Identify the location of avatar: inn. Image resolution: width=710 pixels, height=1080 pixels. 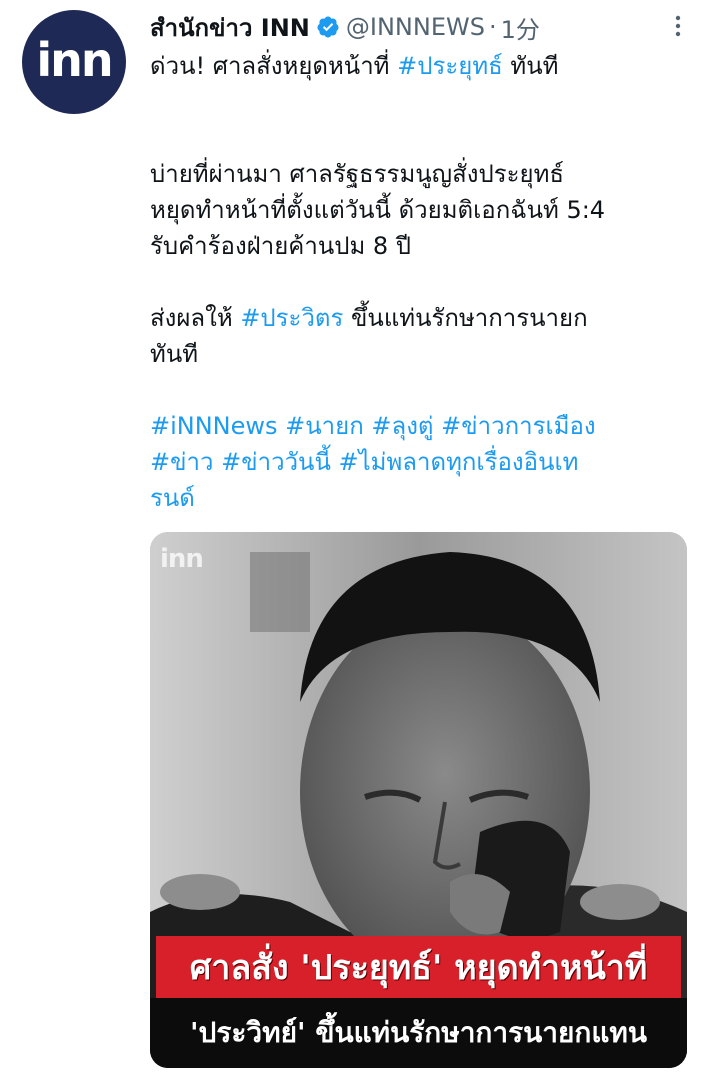
(74, 62).